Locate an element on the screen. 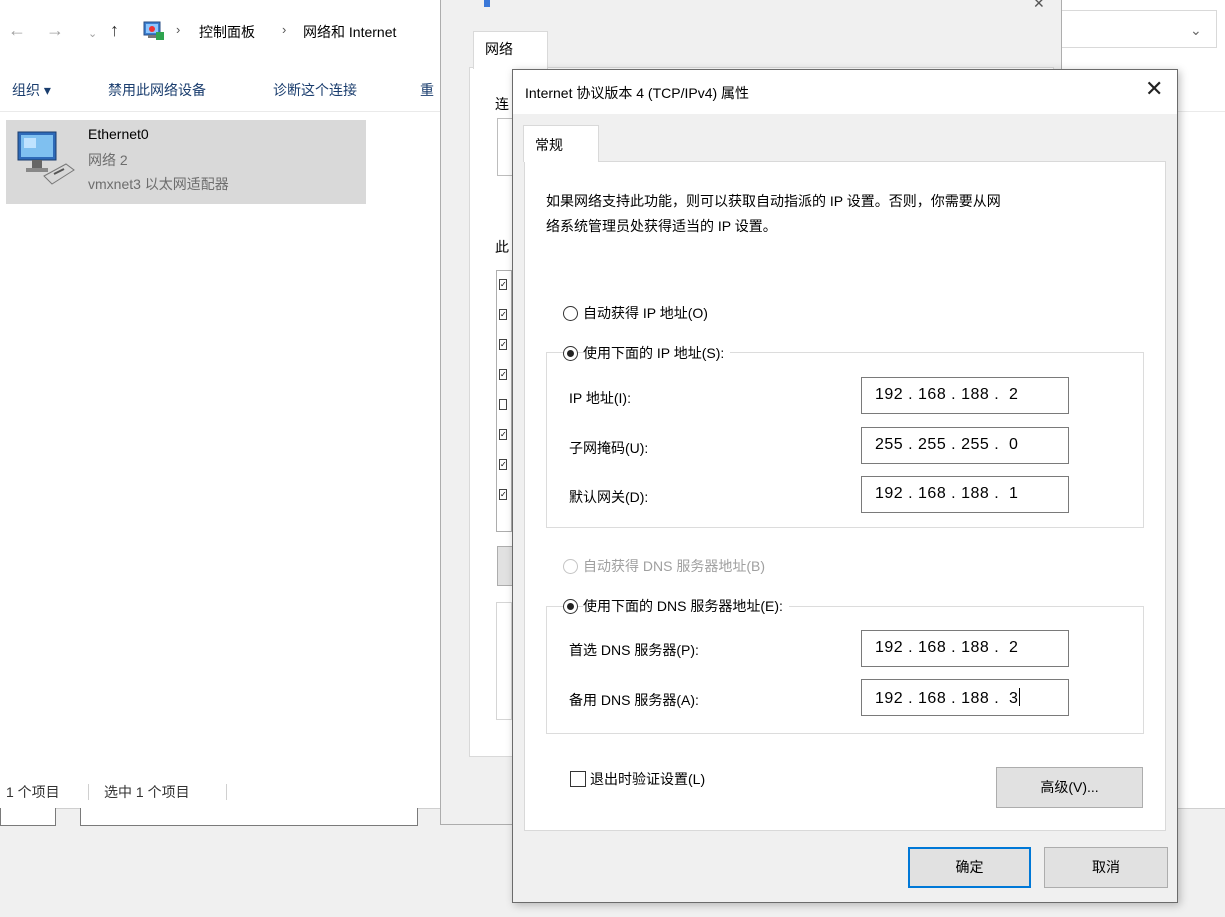 The width and height of the screenshot is (1225, 917). preferred-dns-label: 首选 DNS 服务器(P): is located at coordinates (634, 650).